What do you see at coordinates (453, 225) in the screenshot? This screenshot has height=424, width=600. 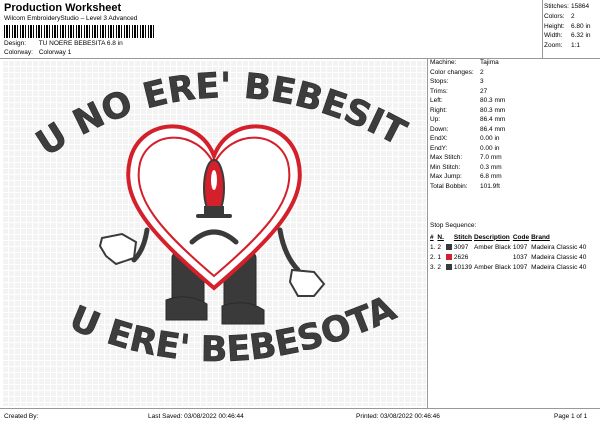 I see `stop-sequence-title: Stop Sequence:` at bounding box center [453, 225].